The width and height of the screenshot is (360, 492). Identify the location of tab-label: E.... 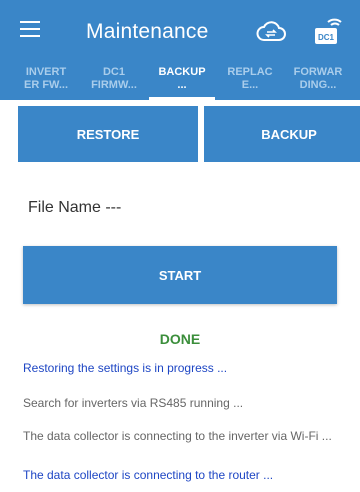
(250, 85).